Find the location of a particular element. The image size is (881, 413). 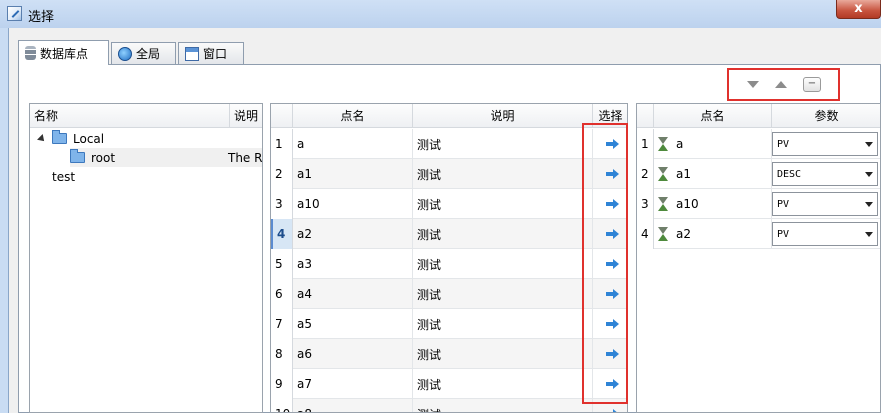

cell-point-name: a6 is located at coordinates (353, 354).